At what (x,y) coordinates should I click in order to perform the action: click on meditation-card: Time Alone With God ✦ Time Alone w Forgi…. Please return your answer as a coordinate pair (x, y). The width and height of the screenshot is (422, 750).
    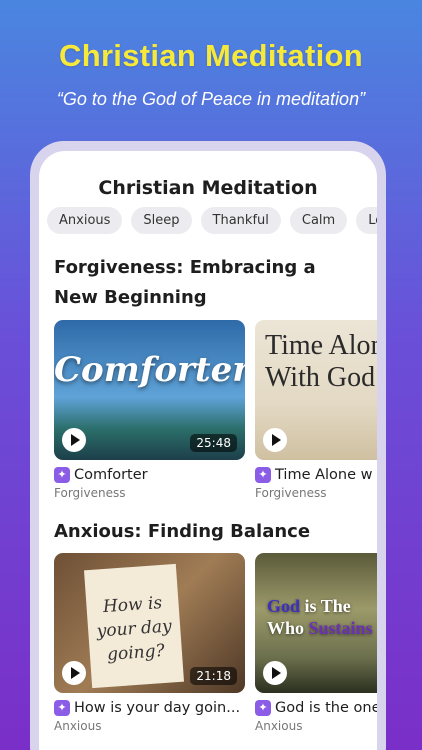
    Looking at the image, I should click on (316, 410).